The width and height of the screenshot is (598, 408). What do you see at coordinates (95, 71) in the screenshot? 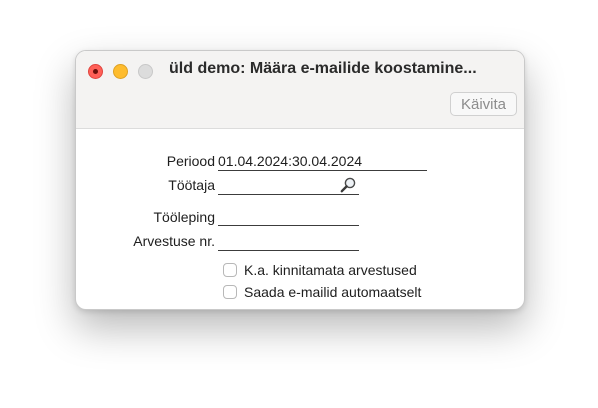
I see `close-window-button` at bounding box center [95, 71].